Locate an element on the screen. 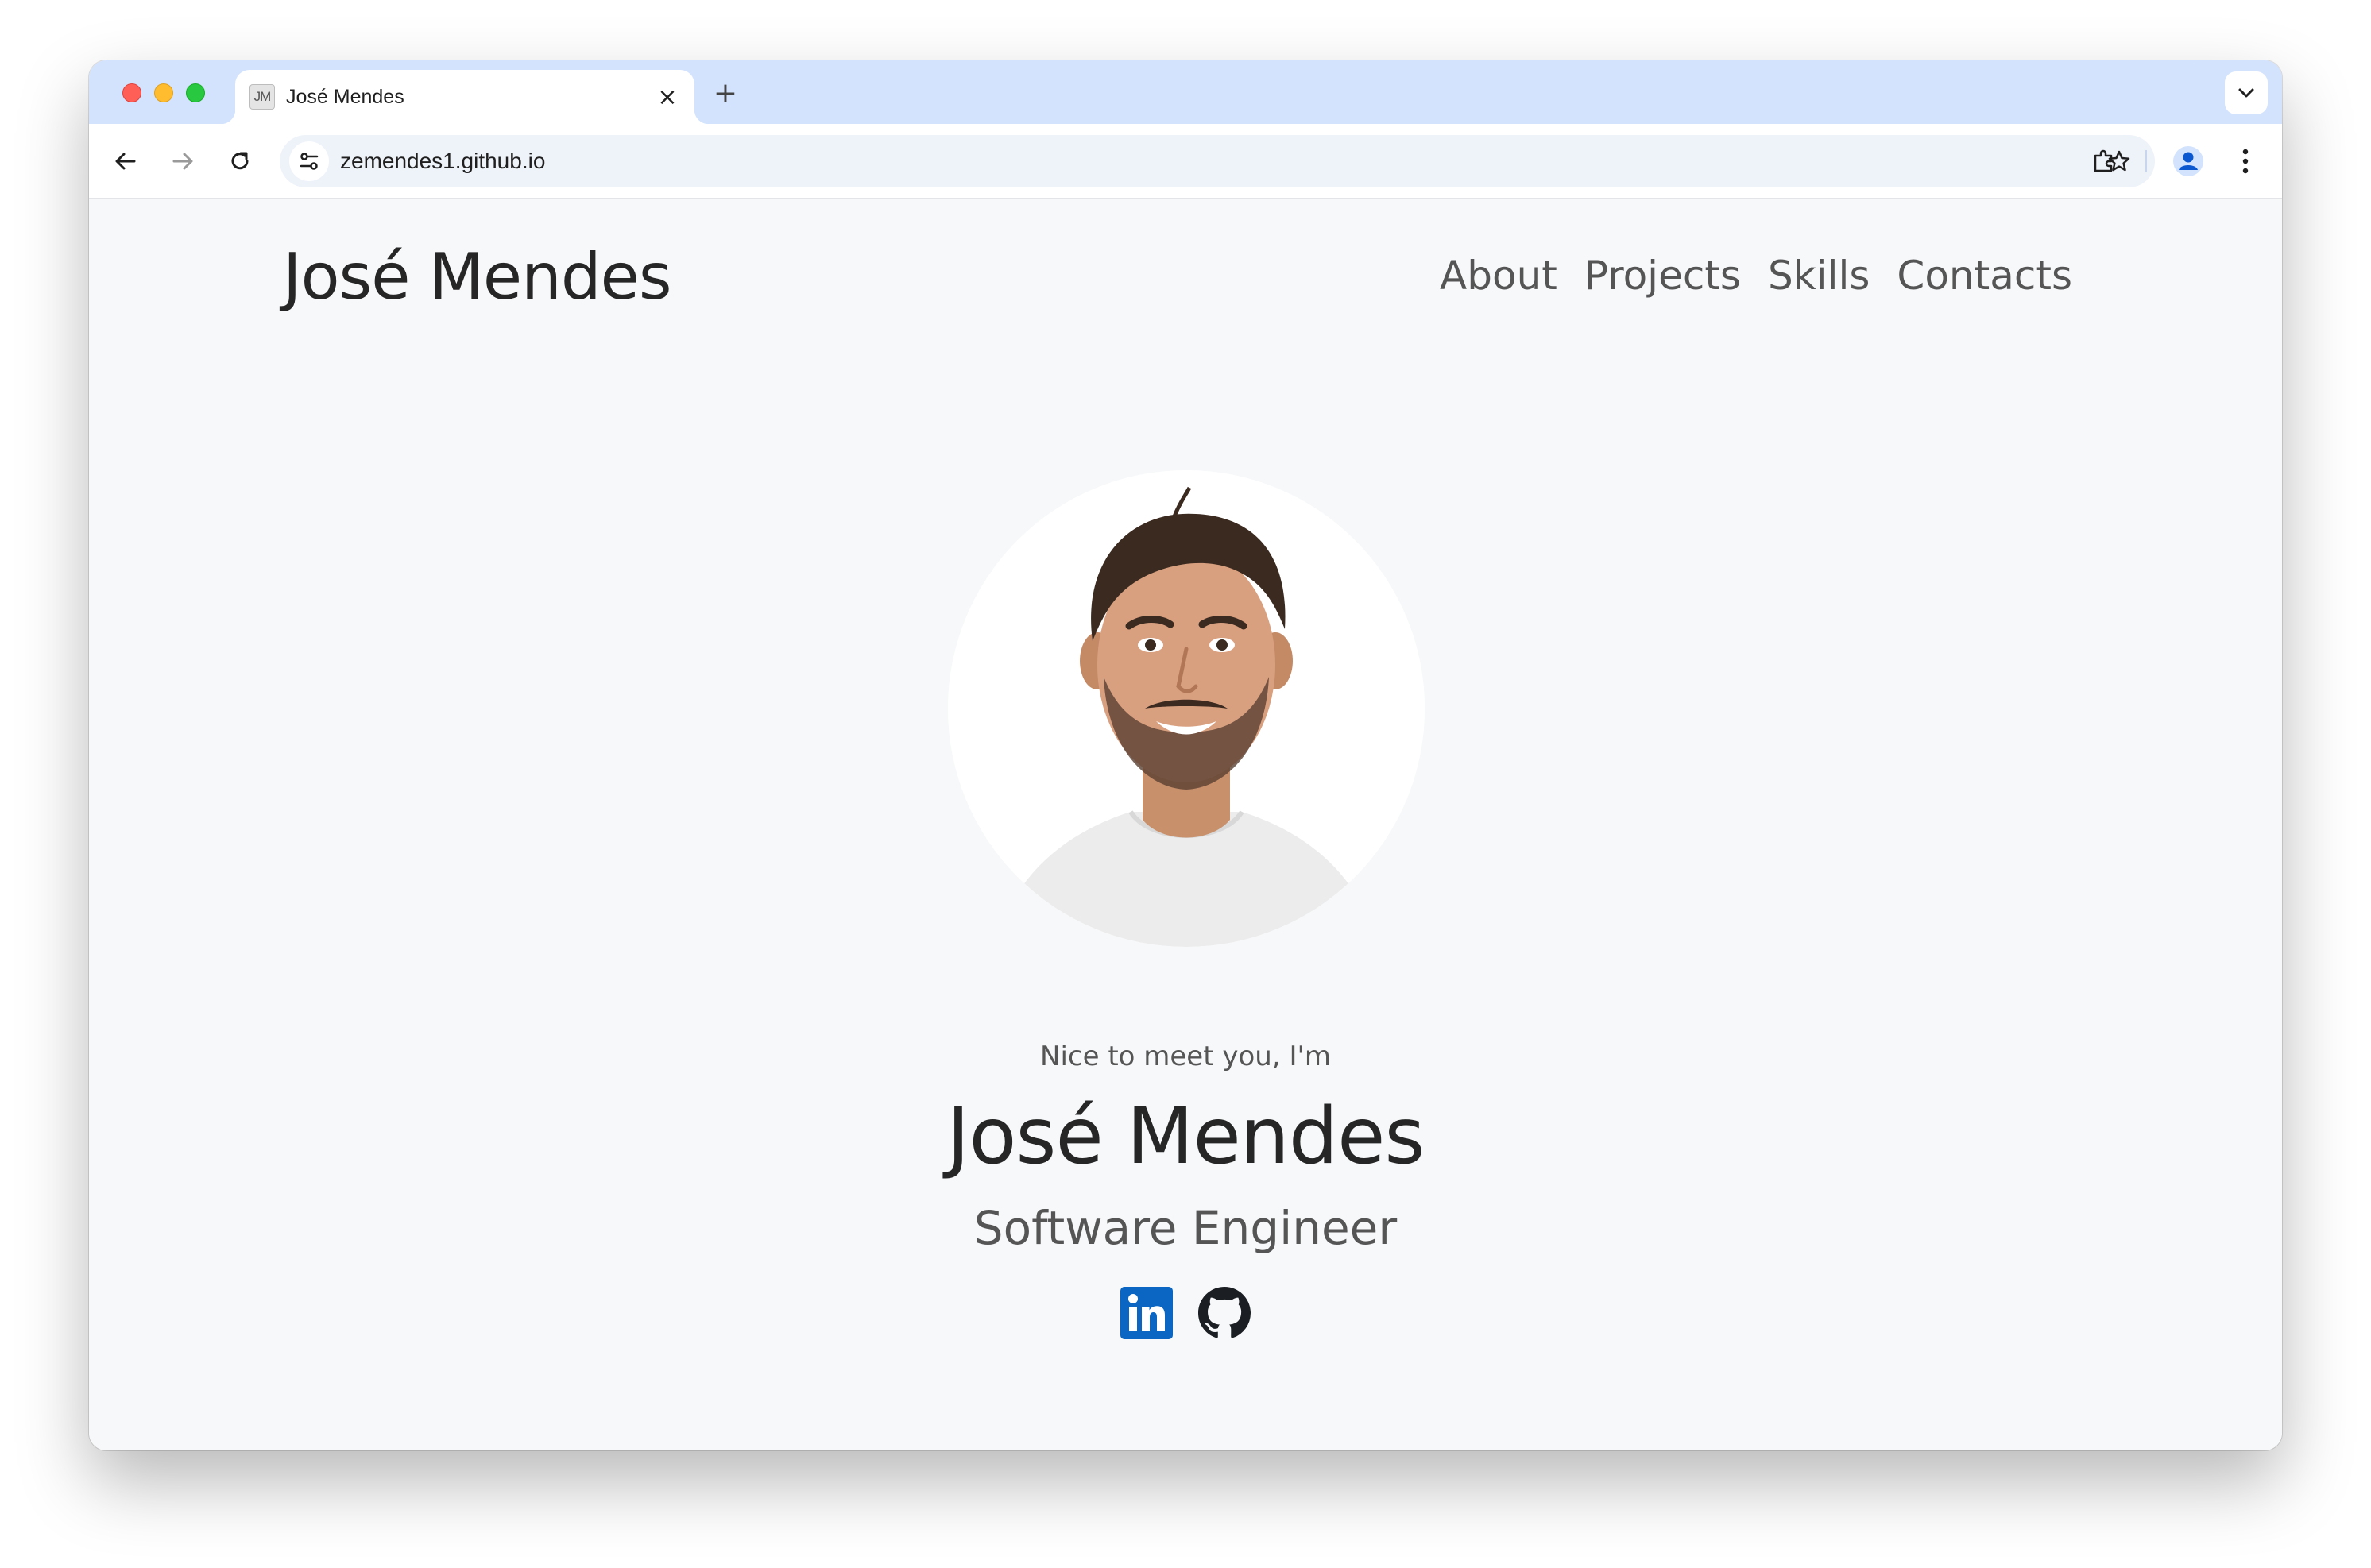 The height and width of the screenshot is (1568, 2371). browser-toolbar: zemendes1.github.io is located at coordinates (1185, 161).